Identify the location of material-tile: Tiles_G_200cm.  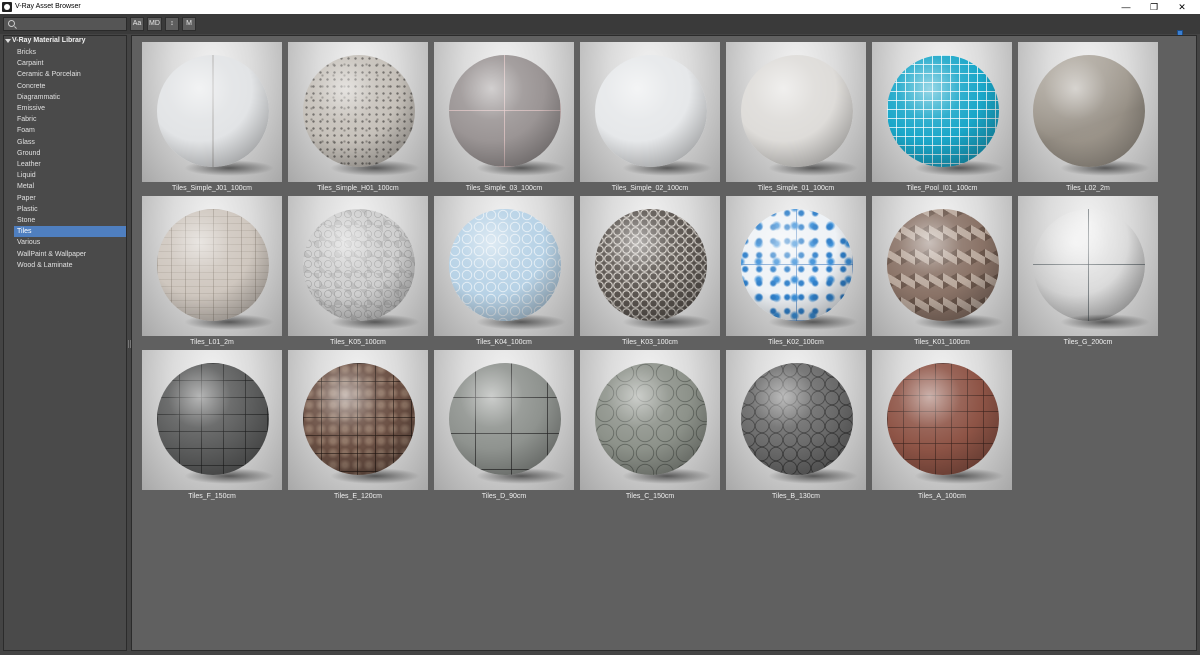
(1088, 273).